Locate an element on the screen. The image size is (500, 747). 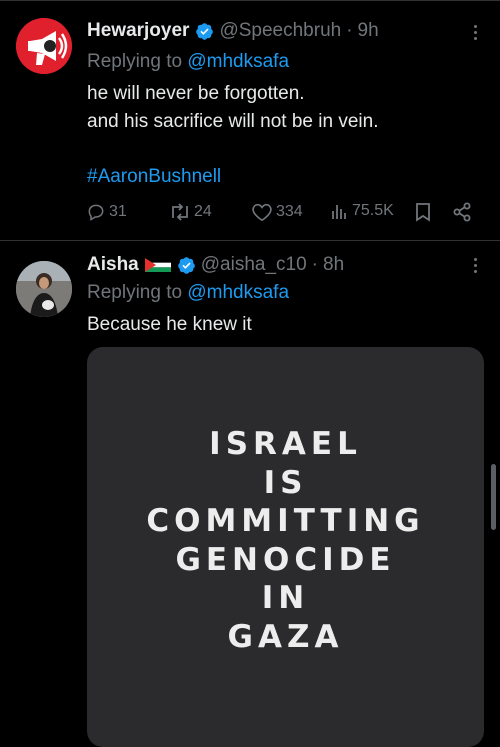
tweet-text-line: Because he knew it is located at coordinates (169, 324).